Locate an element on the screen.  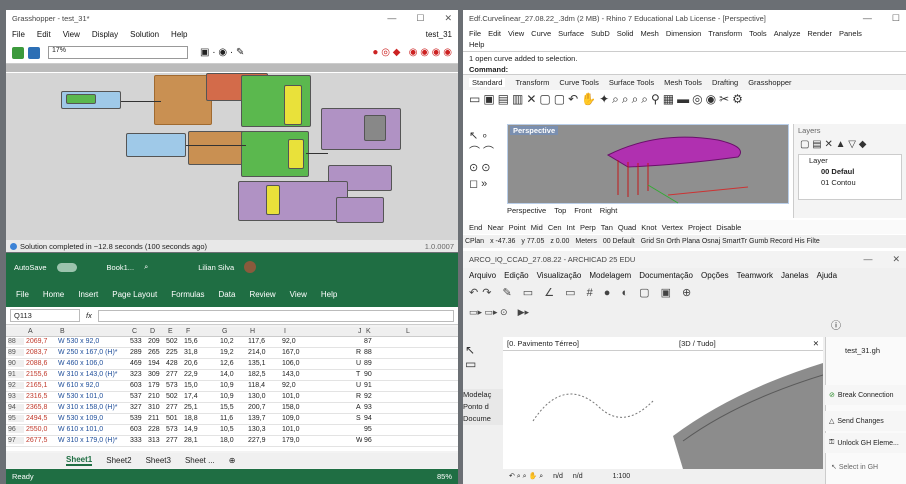
cell: 90 is located at coordinates (383, 374).